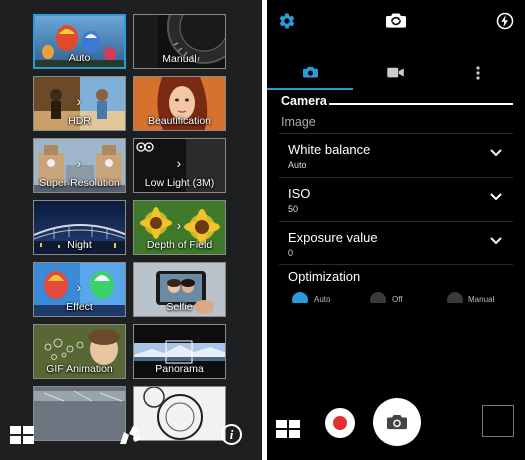 The width and height of the screenshot is (525, 460). What do you see at coordinates (179, 351) in the screenshot?
I see `mode-tile-panorama: Panorama` at bounding box center [179, 351].